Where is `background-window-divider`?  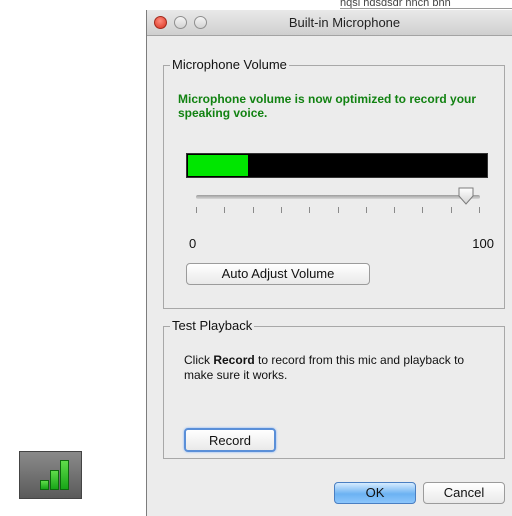 background-window-divider is located at coordinates (426, 8).